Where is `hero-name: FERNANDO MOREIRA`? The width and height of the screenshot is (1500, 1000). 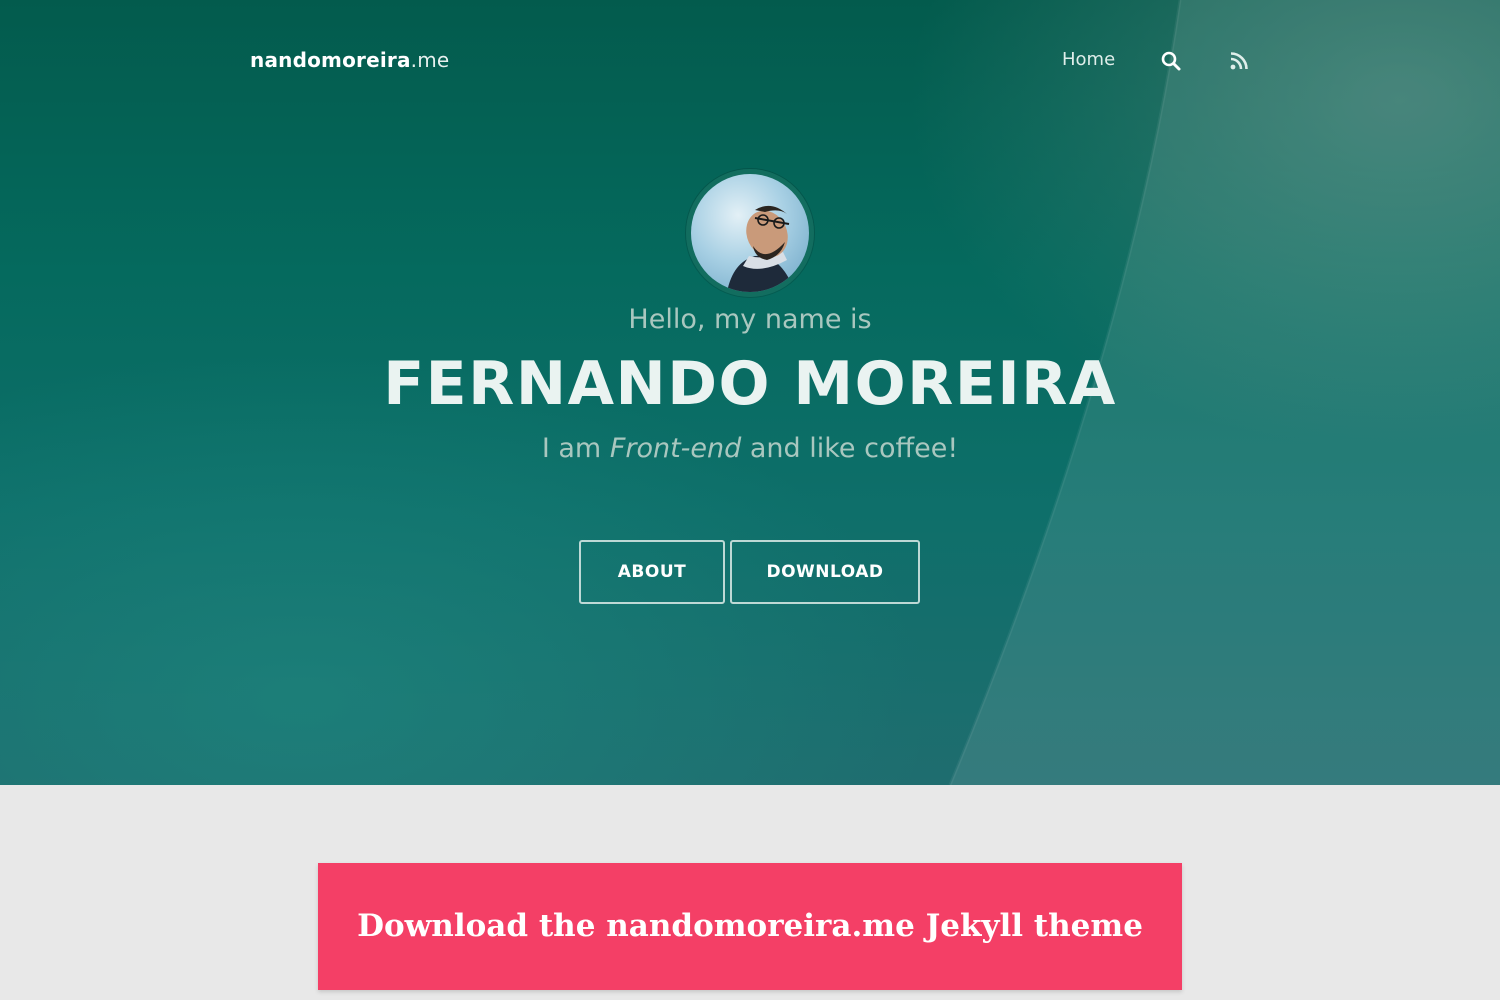 hero-name: FERNANDO MOREIRA is located at coordinates (750, 384).